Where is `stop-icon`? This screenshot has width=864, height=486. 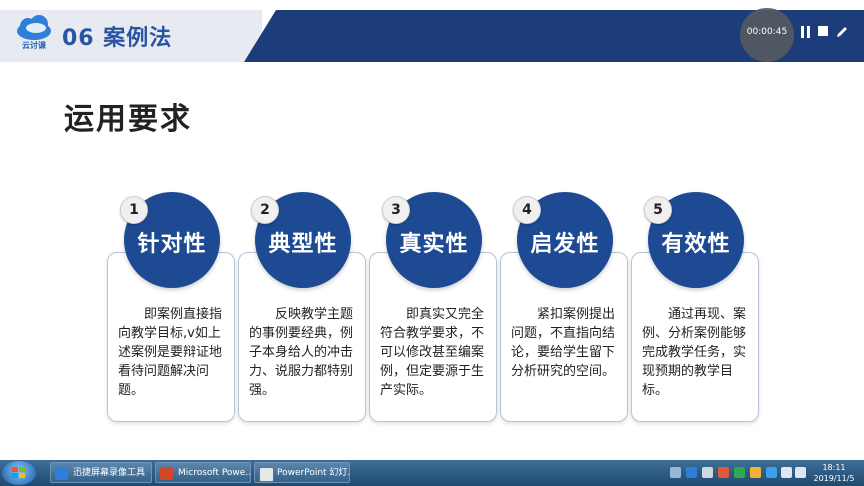
stop-icon is located at coordinates (823, 32).